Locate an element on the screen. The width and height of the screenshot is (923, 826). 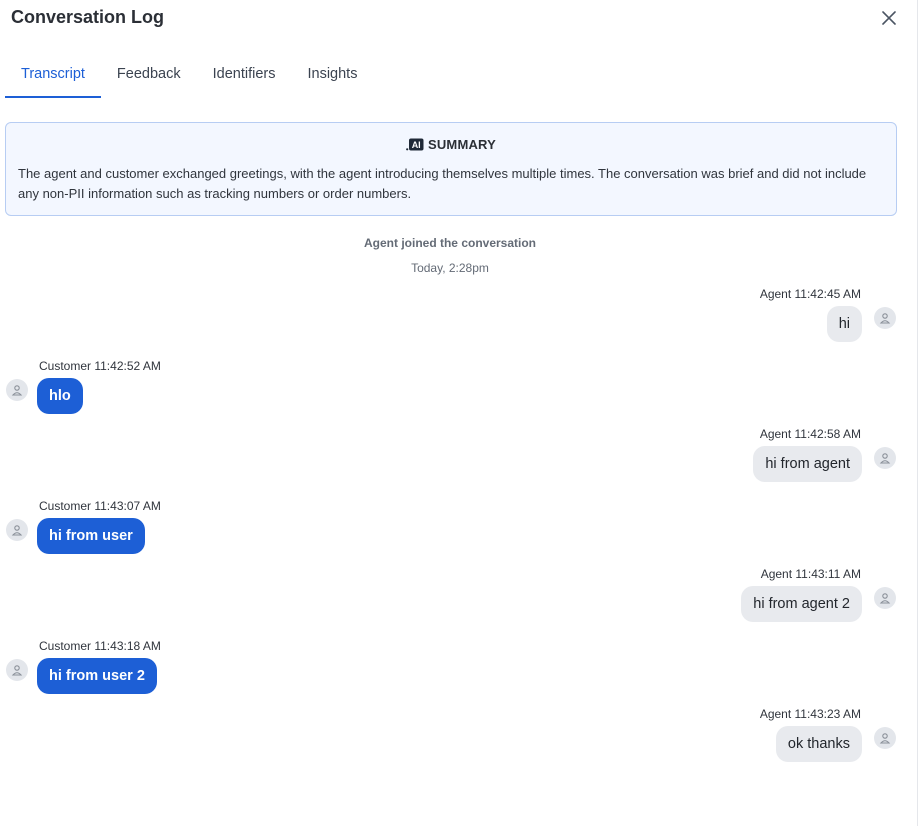
message-meta-agent: Agent 11:42:58 AM is located at coordinates (810, 434).